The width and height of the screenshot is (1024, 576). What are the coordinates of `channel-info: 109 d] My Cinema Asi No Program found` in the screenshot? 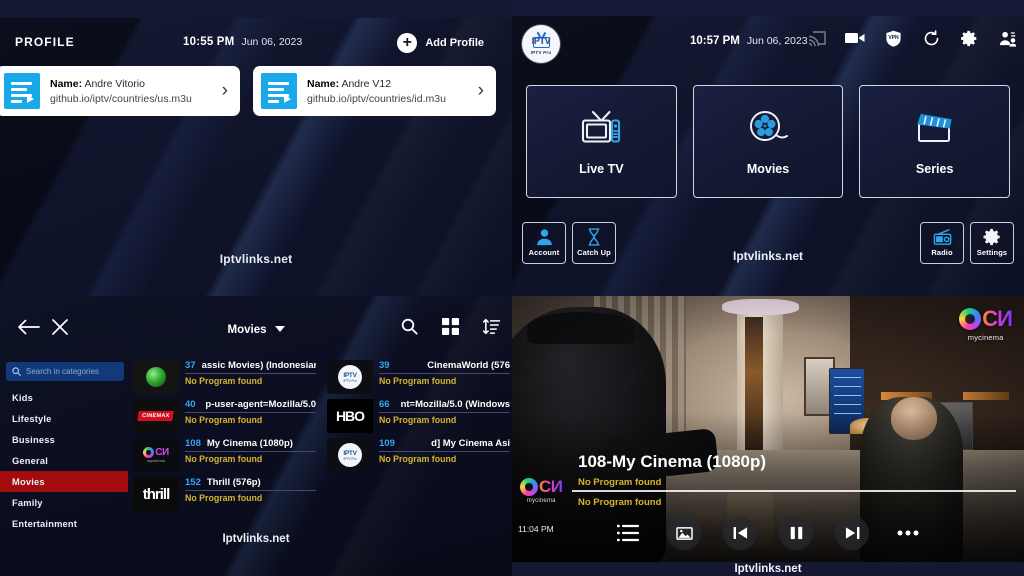 It's located at (444, 455).